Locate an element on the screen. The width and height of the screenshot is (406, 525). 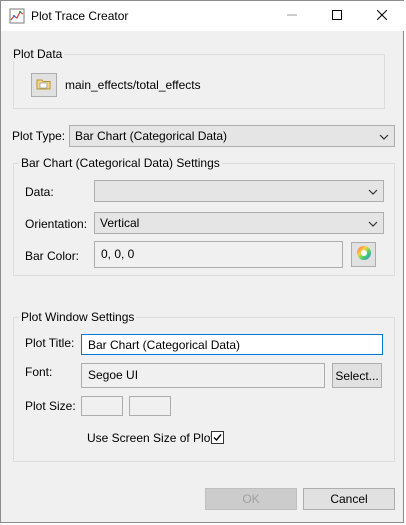
minimize-button is located at coordinates (291, 16).